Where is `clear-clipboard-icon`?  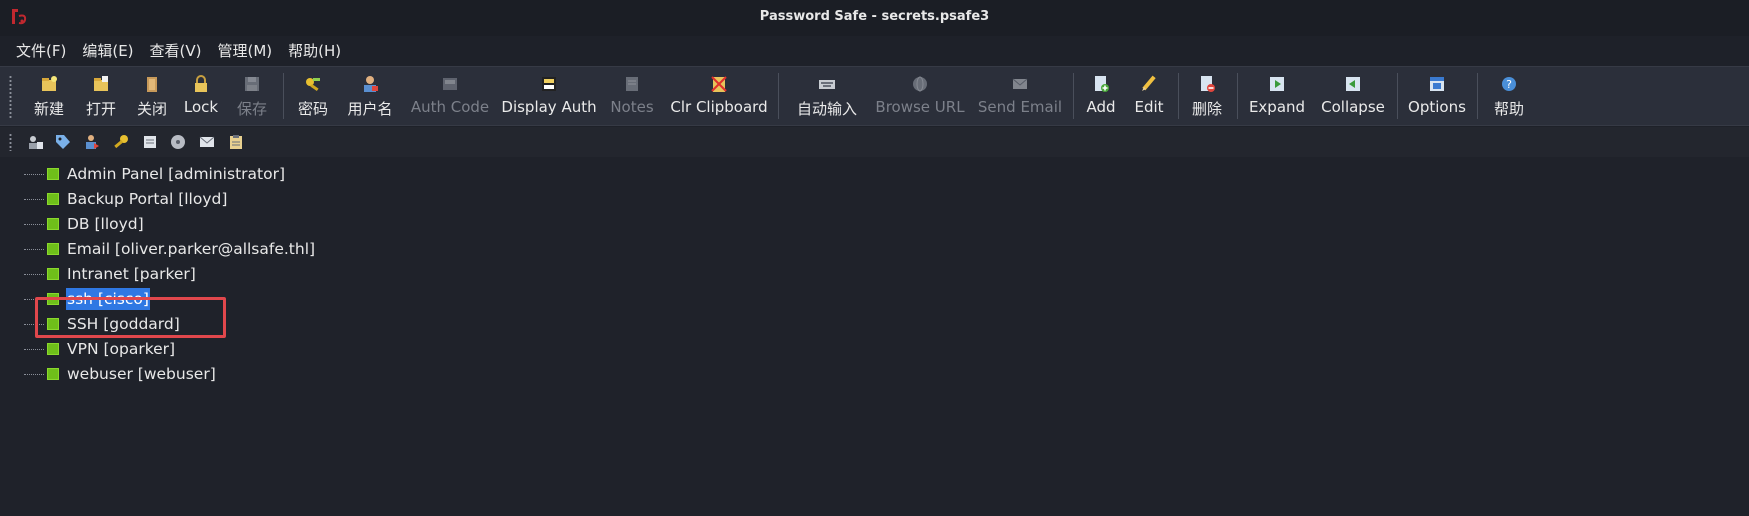
clear-clipboard-icon is located at coordinates (719, 84).